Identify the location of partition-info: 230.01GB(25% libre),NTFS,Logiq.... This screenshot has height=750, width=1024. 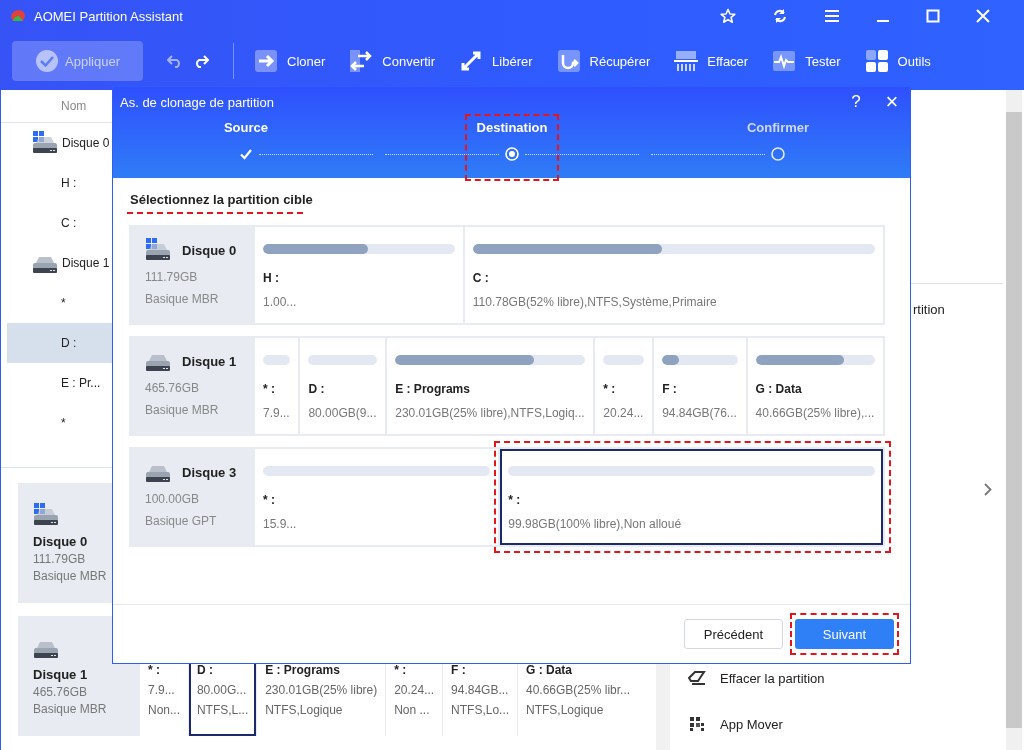
(490, 413).